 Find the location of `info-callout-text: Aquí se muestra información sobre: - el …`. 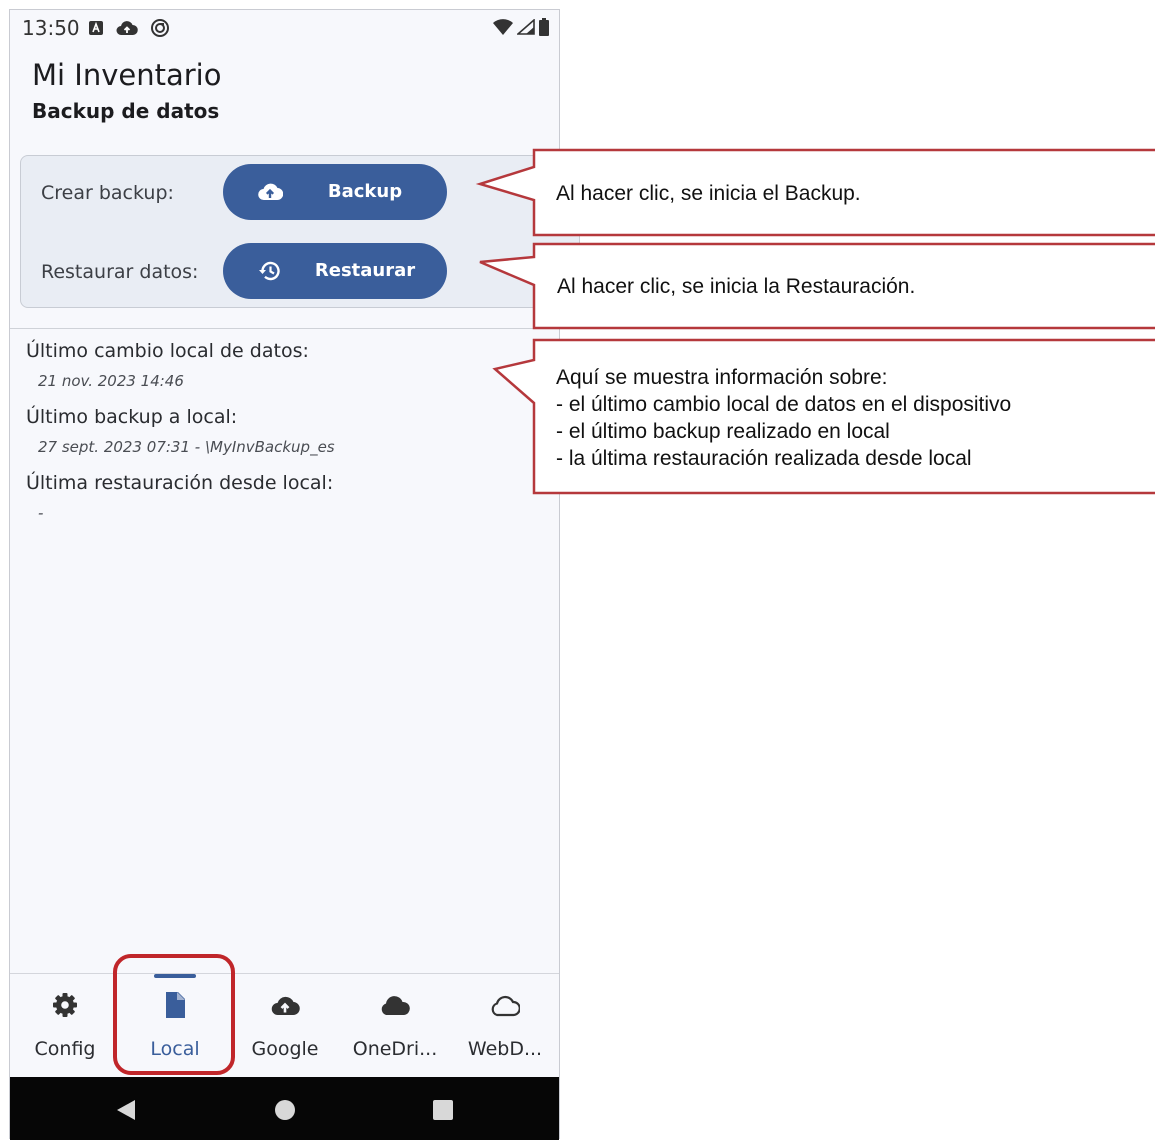

info-callout-text: Aquí se muestra información sobre: - el … is located at coordinates (783, 418).